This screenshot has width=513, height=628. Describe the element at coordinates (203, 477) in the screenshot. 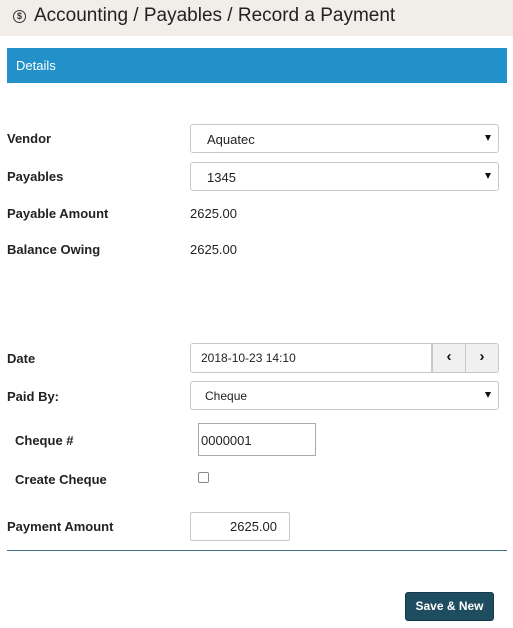

I see `create-cheque-checkbox` at that location.